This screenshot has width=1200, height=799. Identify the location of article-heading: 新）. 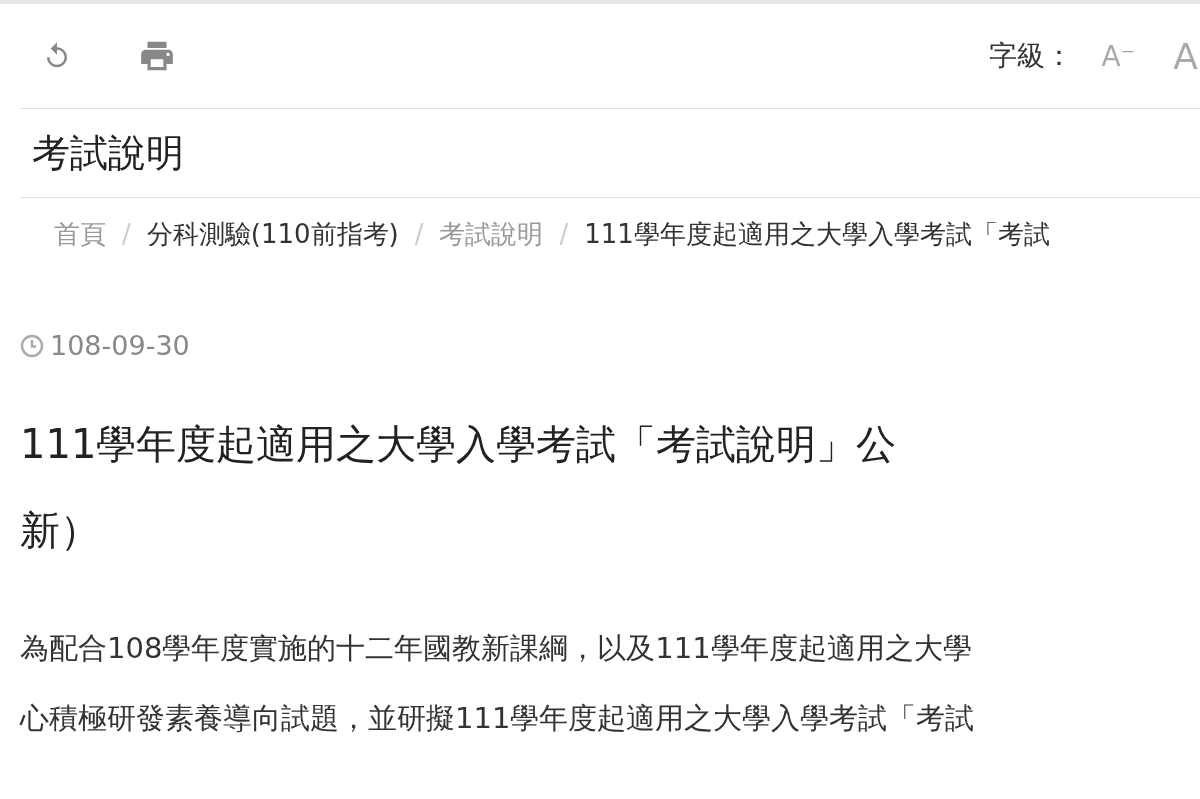
(60, 530).